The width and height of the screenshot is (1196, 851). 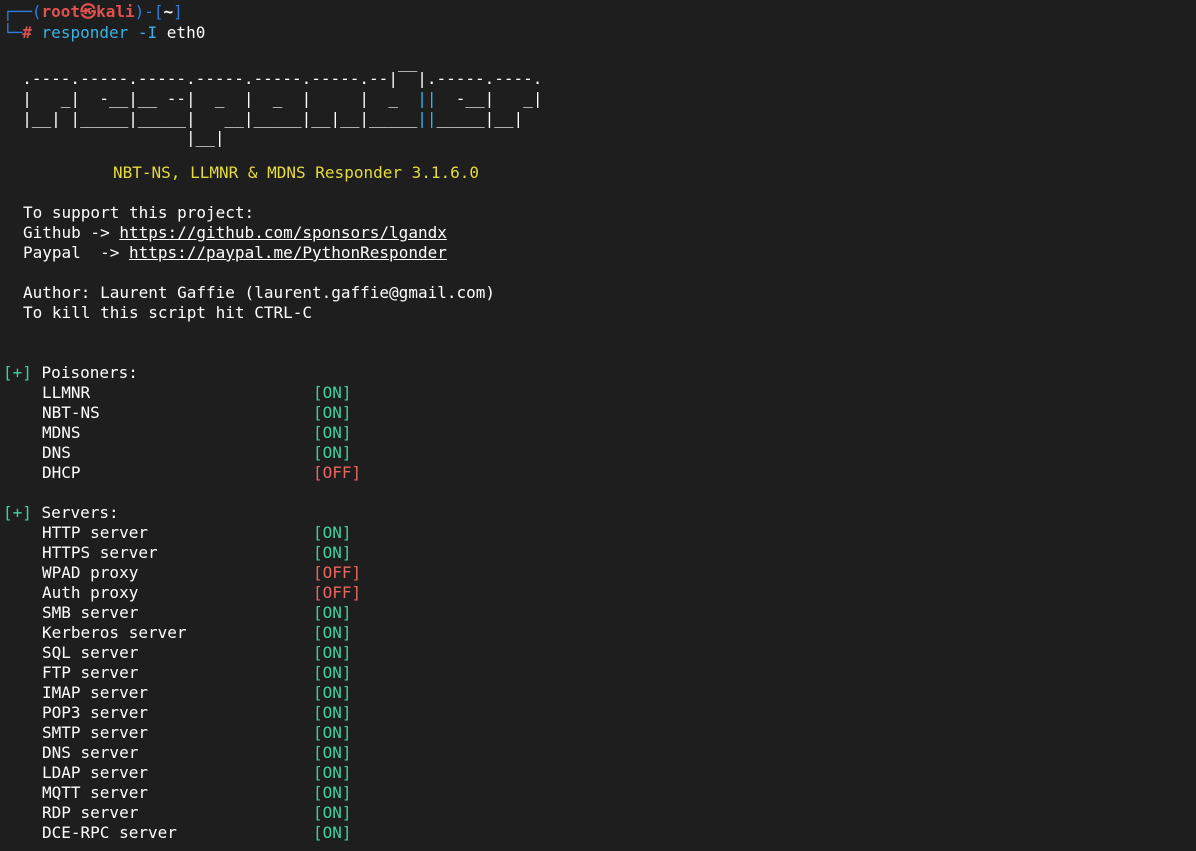 What do you see at coordinates (197, 753) in the screenshot?
I see `status-row: DNS server [ON]` at bounding box center [197, 753].